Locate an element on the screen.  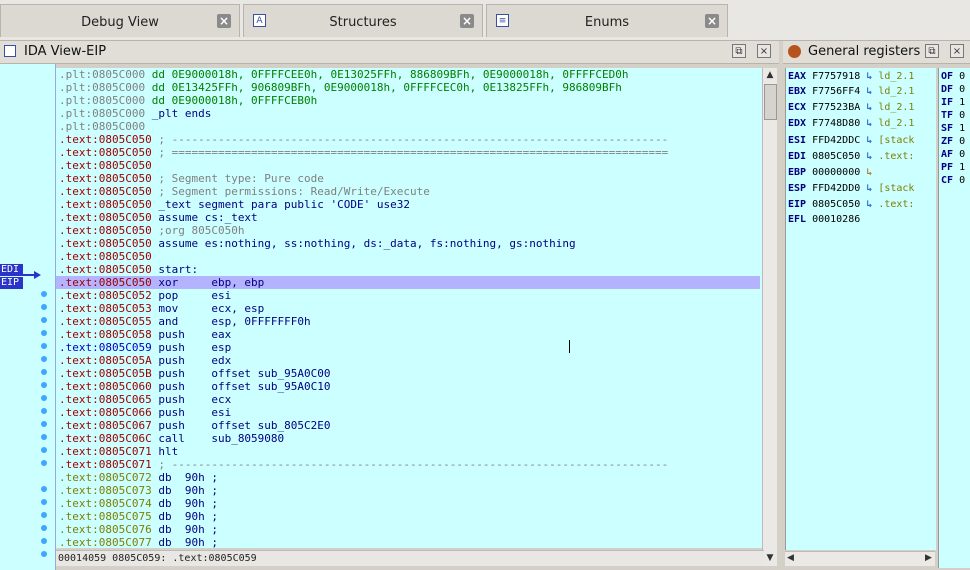
disasm-line: .plt:0805C000 dd 0E9000018h, 0FFFFCEB0h is located at coordinates (188, 100).